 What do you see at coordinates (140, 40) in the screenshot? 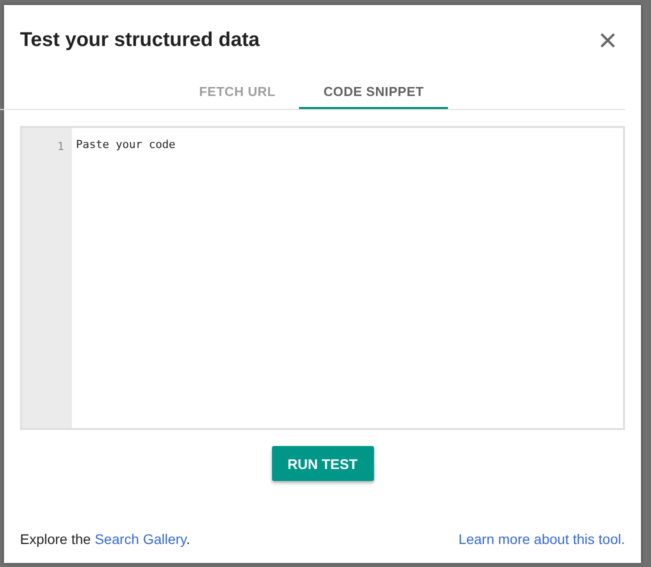
I see `dialog-title: Test your structured data` at bounding box center [140, 40].